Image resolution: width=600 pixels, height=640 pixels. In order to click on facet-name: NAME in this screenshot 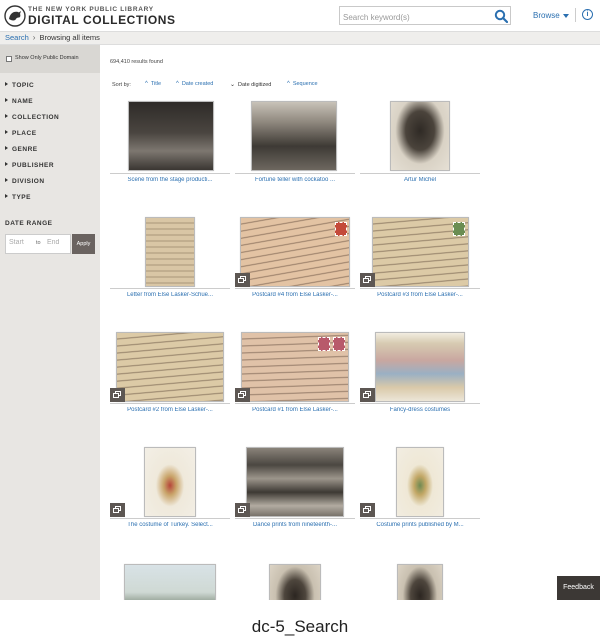, I will do `click(19, 101)`.